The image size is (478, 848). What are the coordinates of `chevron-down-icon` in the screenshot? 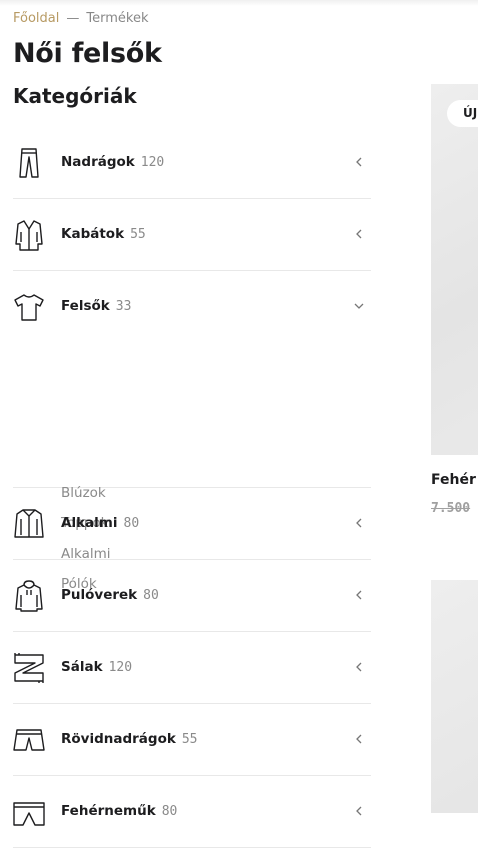 It's located at (359, 306).